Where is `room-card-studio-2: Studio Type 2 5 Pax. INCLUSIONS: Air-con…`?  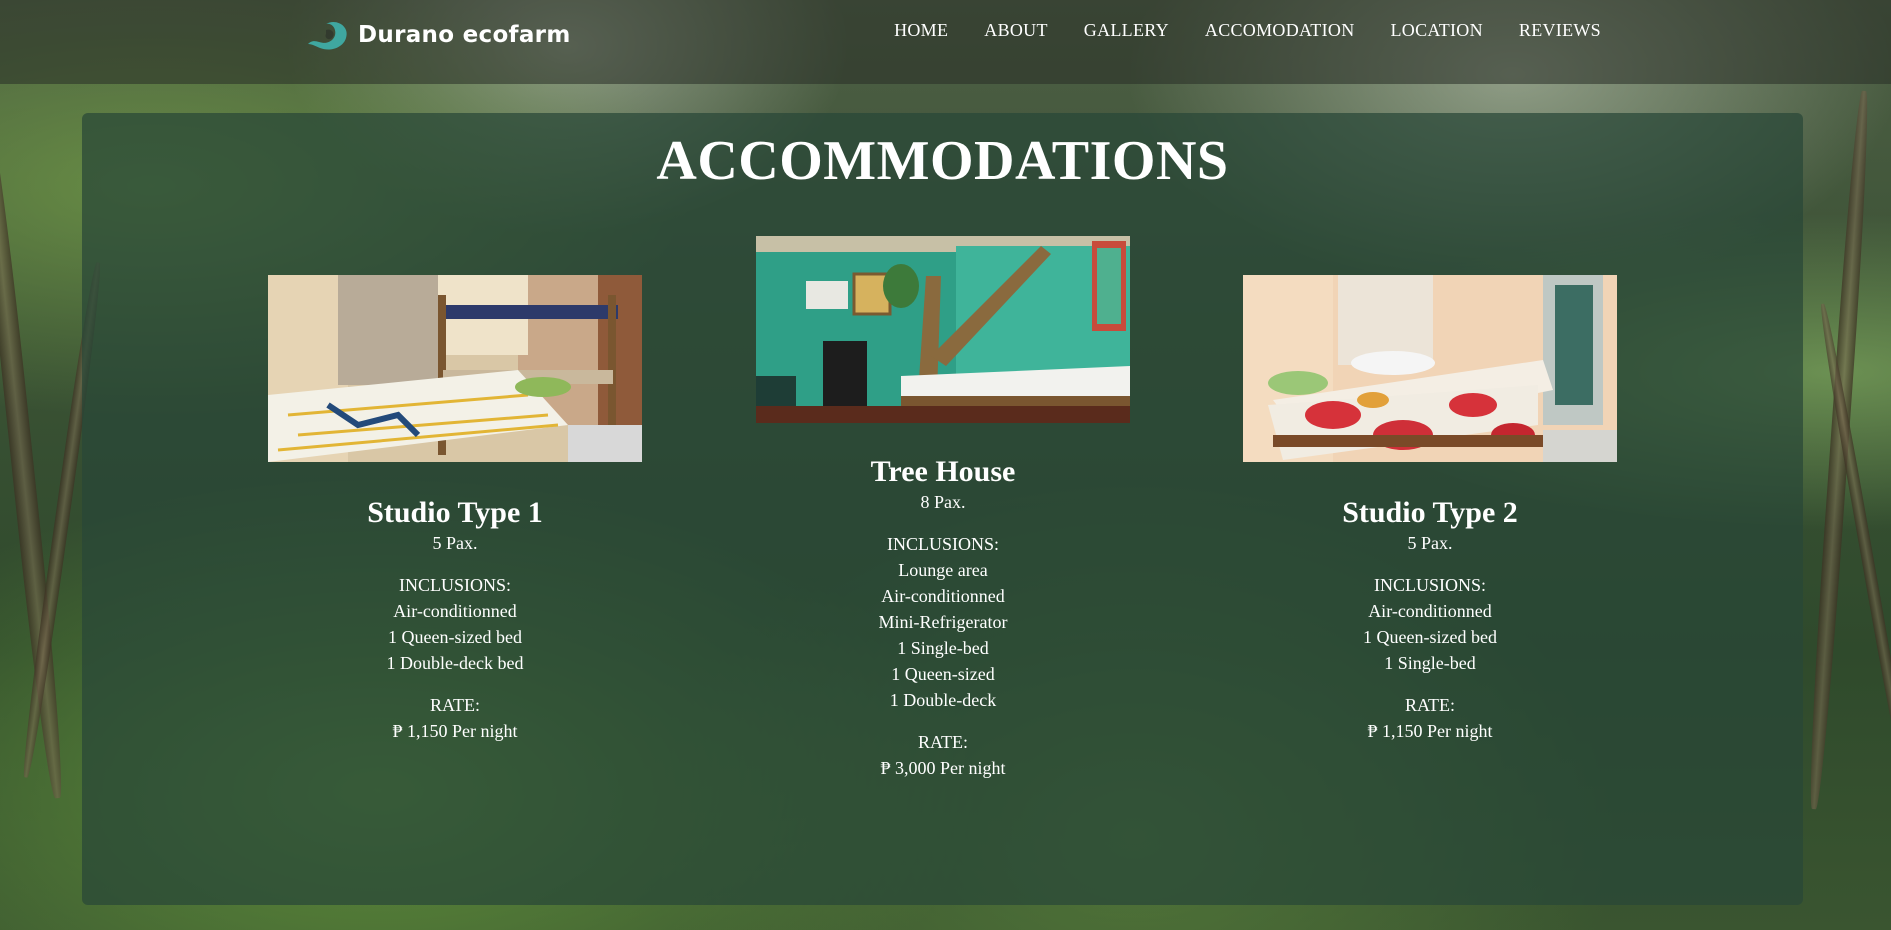
room-card-studio-2: Studio Type 2 5 Pax. INCLUSIONS: Air-con… is located at coordinates (1430, 509).